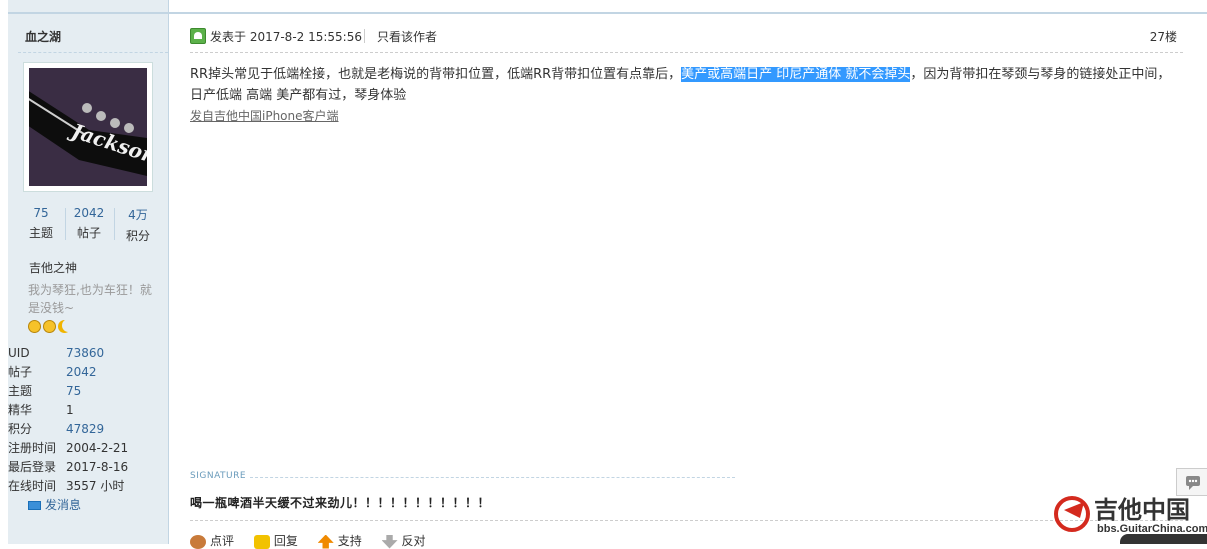 The image size is (1207, 549). What do you see at coordinates (138, 214) in the screenshot?
I see `stat-value: 4万` at bounding box center [138, 214].